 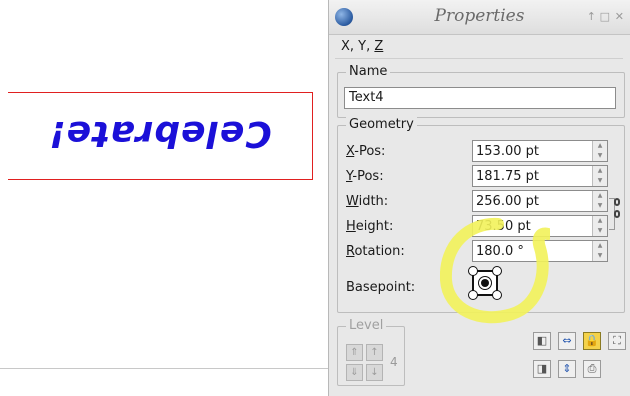 I want to click on basepoint-center, so click(x=485, y=283).